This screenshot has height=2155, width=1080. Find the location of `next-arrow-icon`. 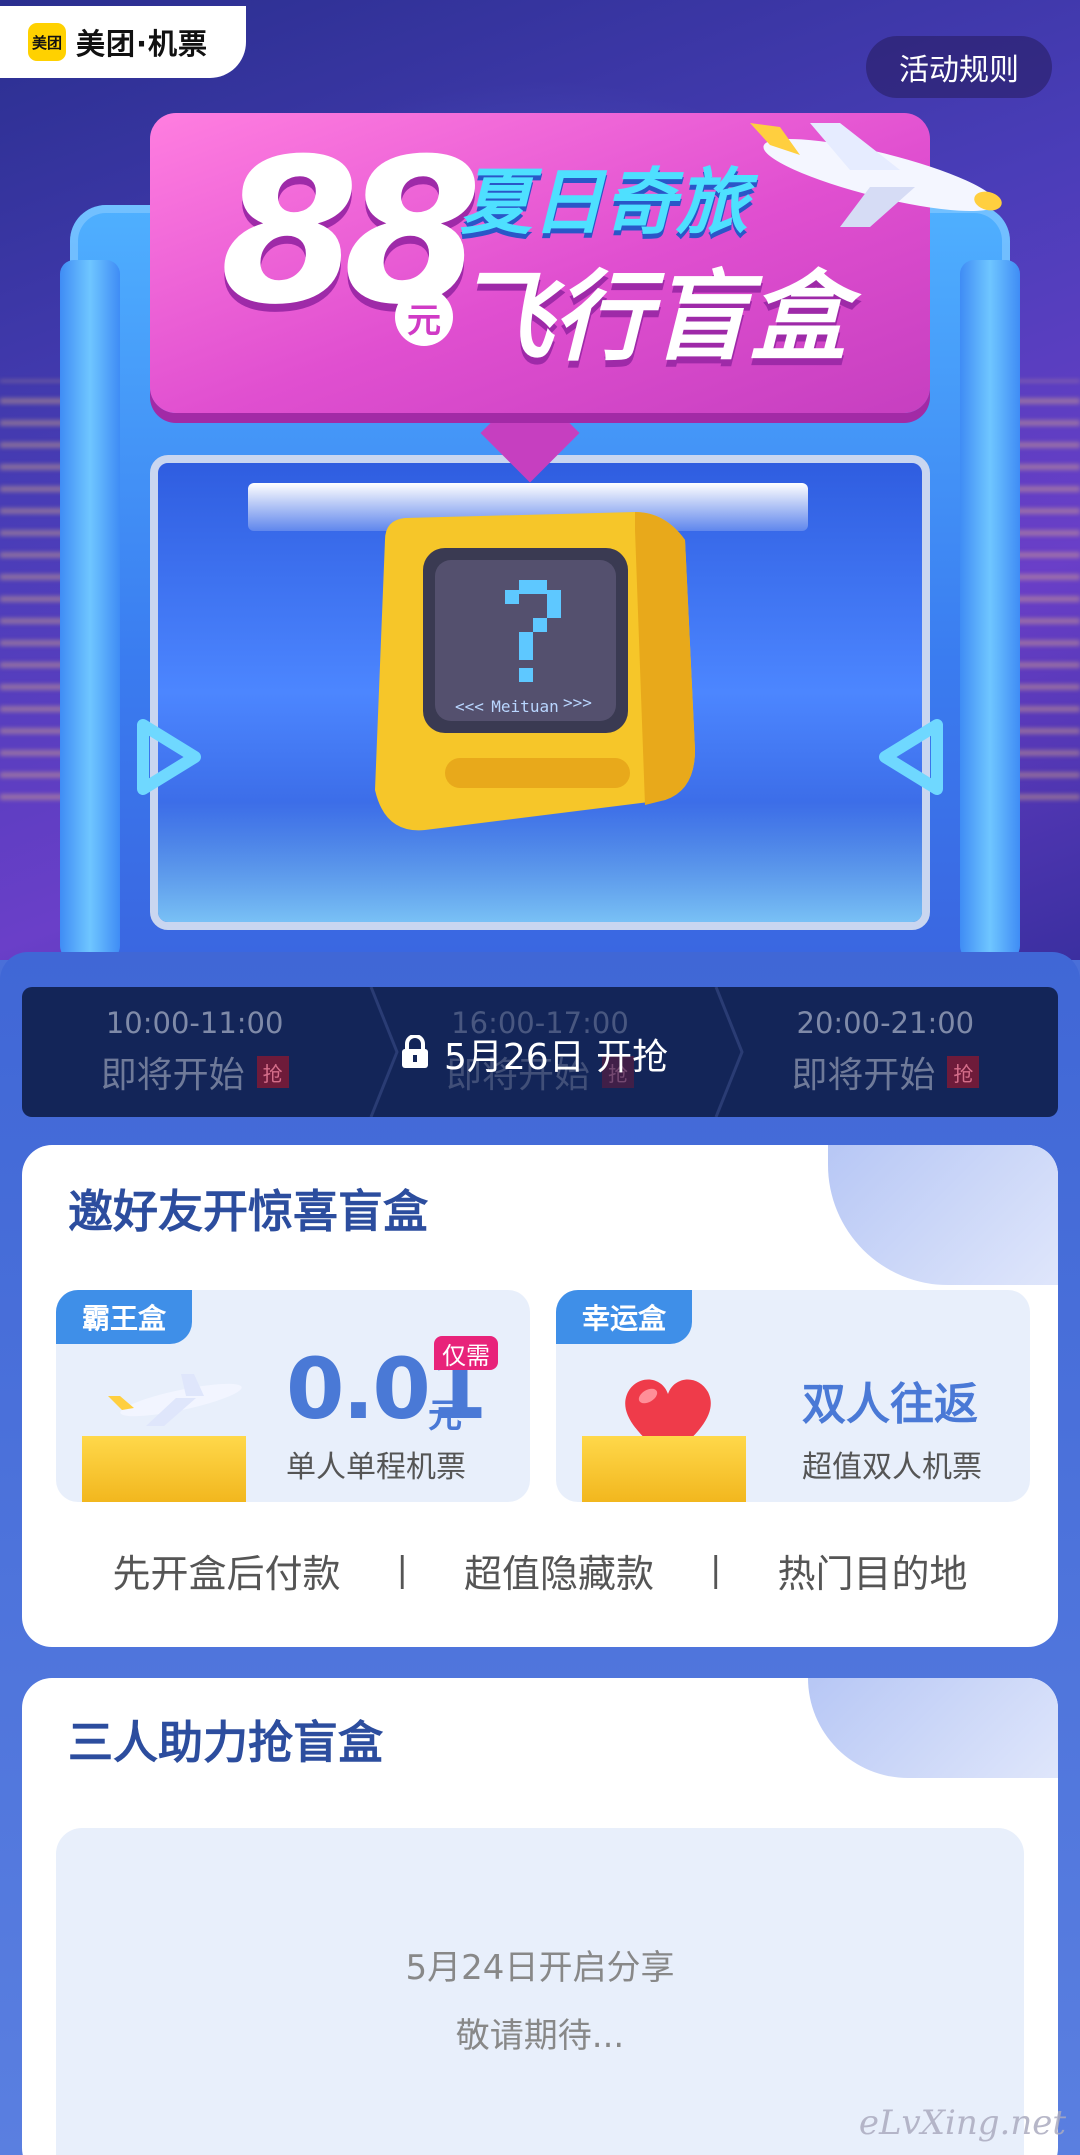

next-arrow-icon is located at coordinates (912, 757).